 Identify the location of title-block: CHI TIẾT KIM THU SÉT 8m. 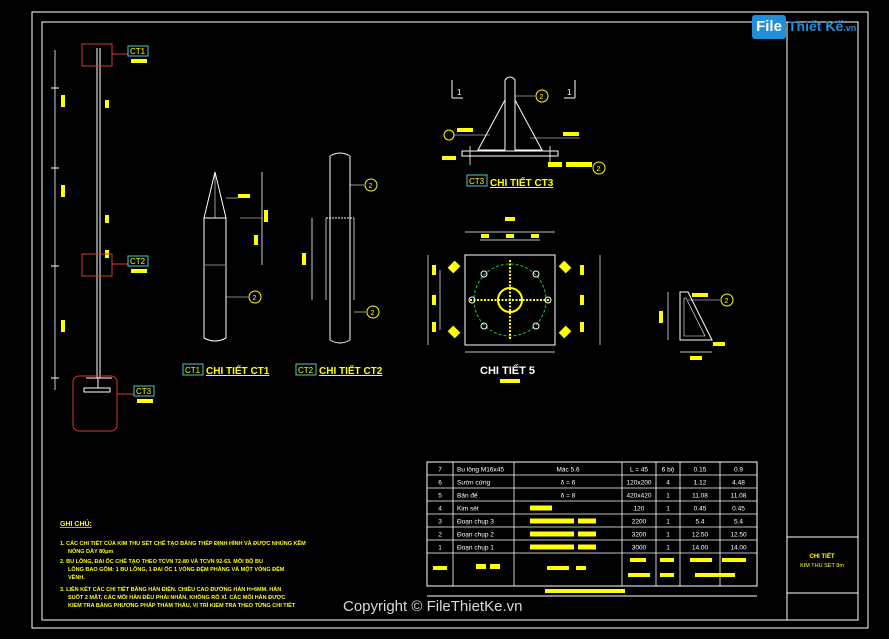
(822, 561).